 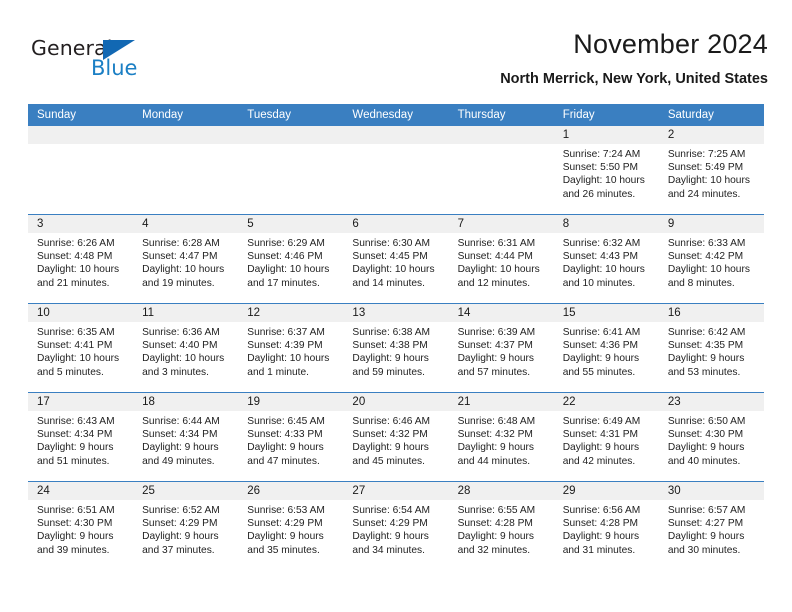 I want to click on daylight-text: Daylight: 9 hours and 59 minutes., so click(x=390, y=365).